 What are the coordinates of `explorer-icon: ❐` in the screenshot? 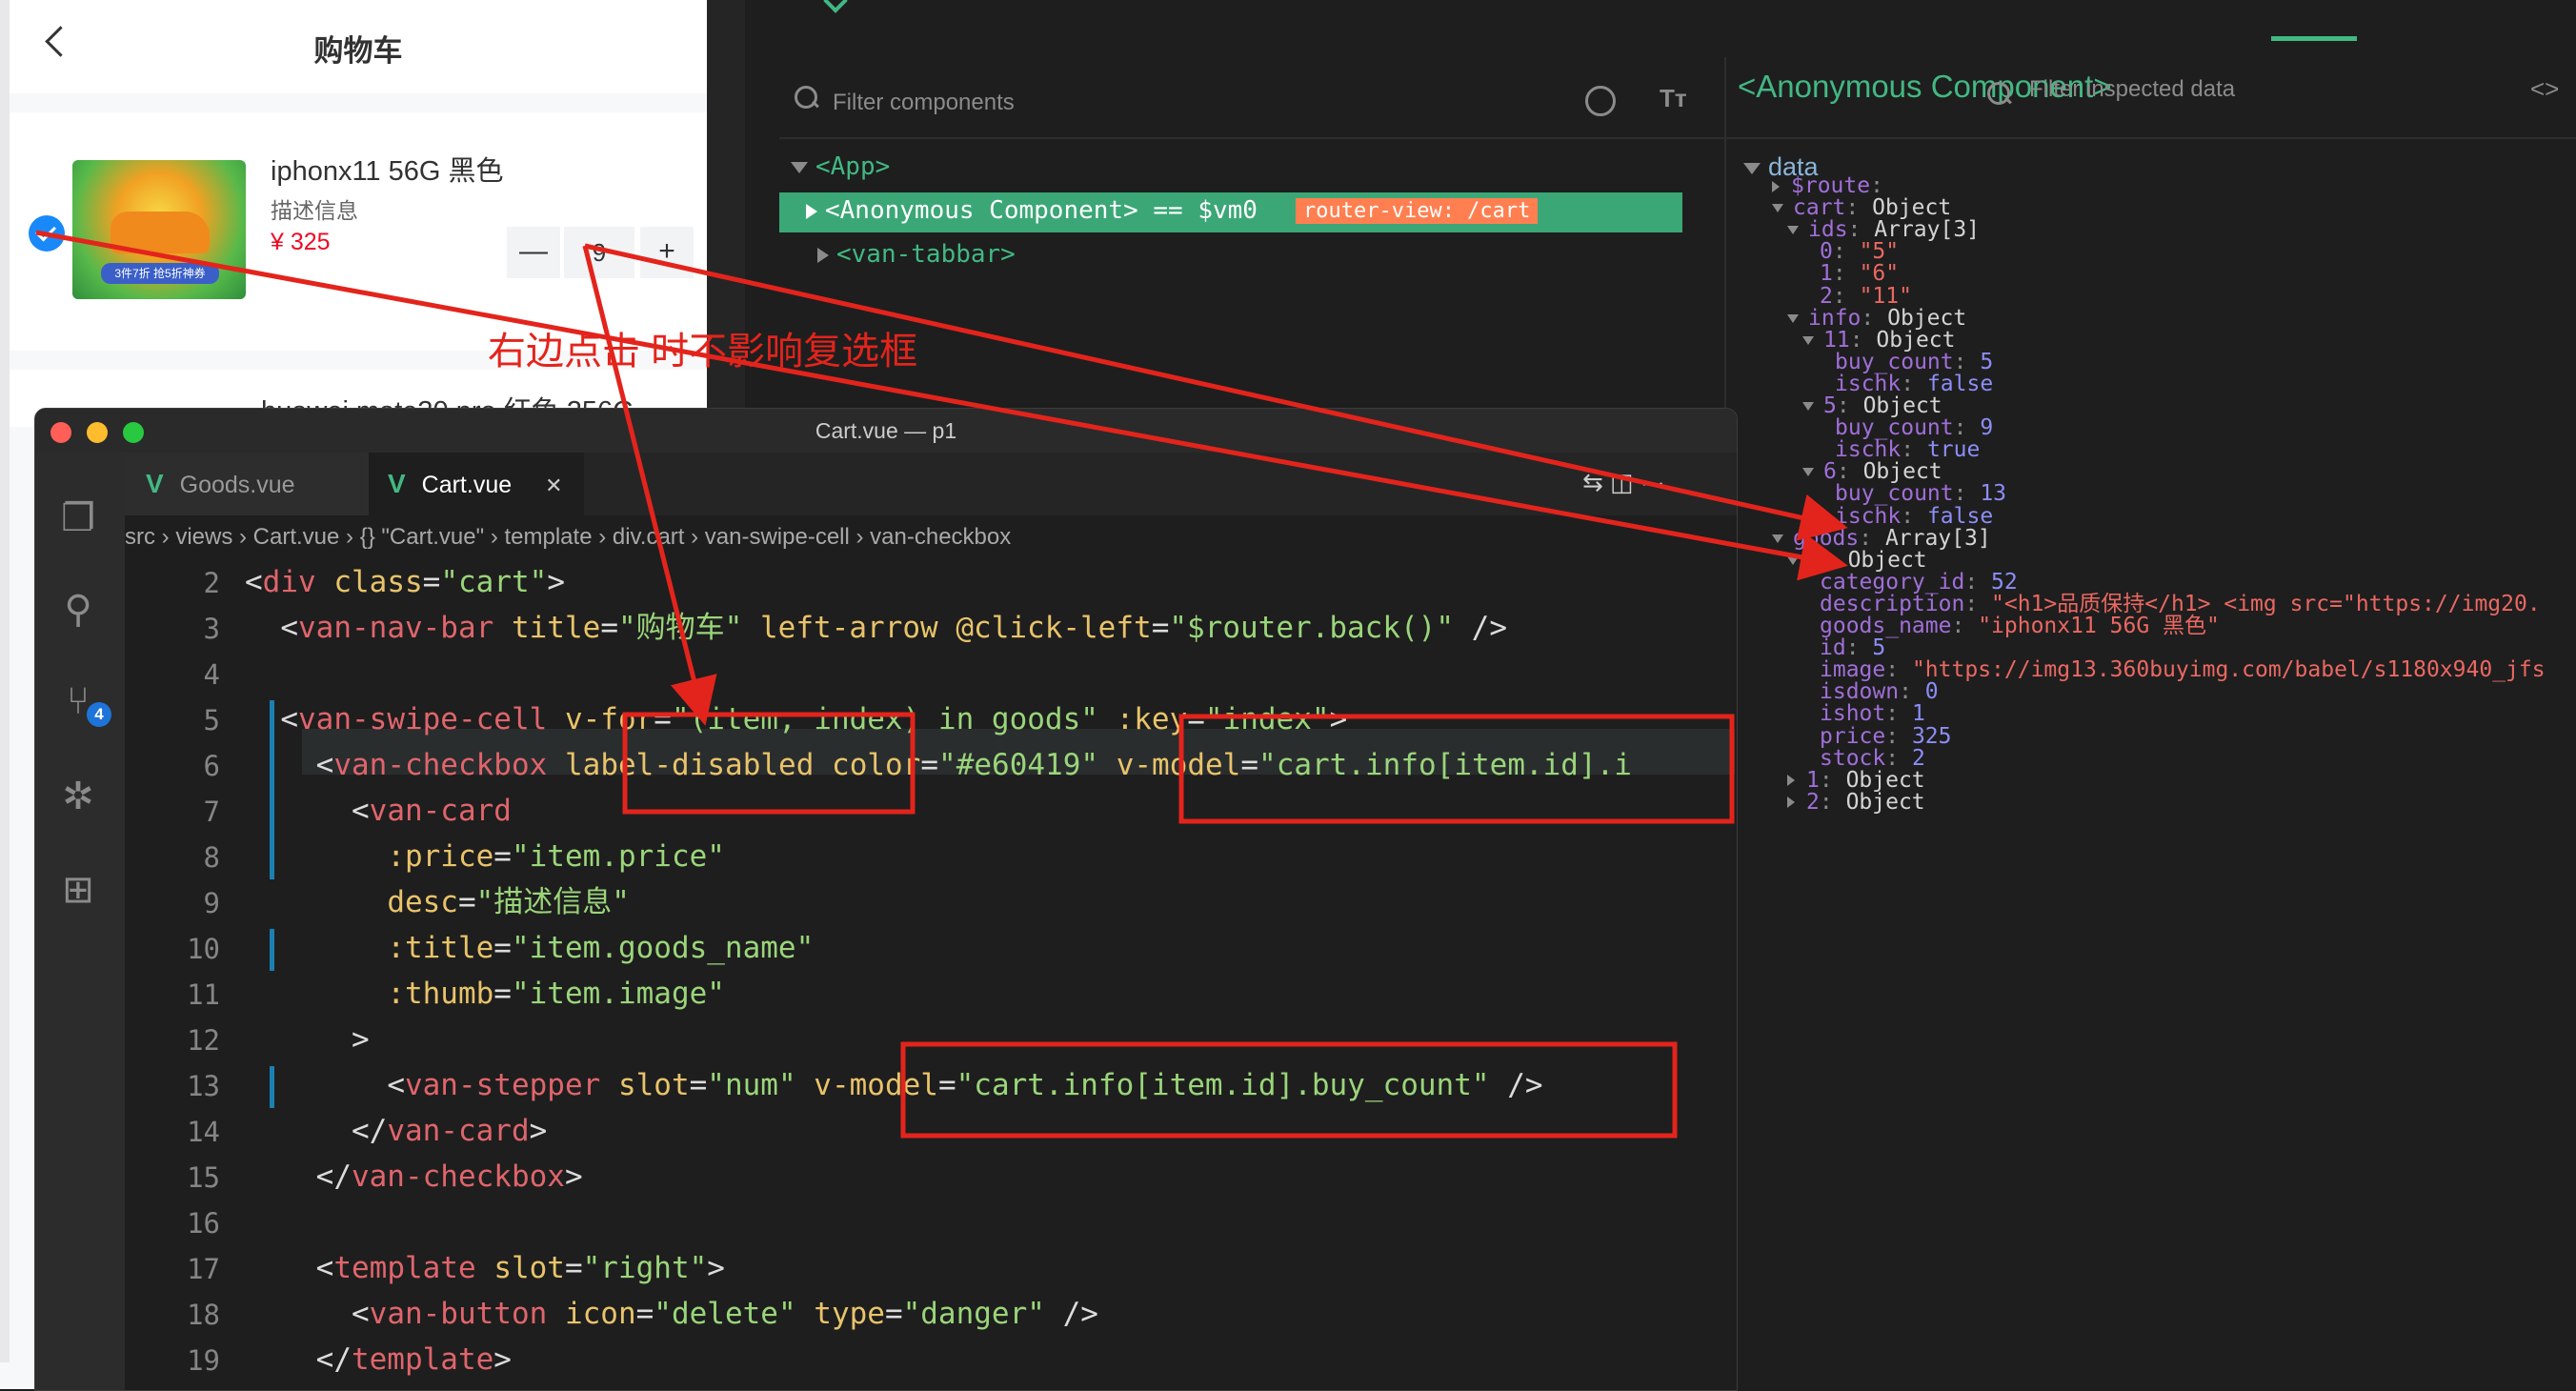 It's located at (78, 518).